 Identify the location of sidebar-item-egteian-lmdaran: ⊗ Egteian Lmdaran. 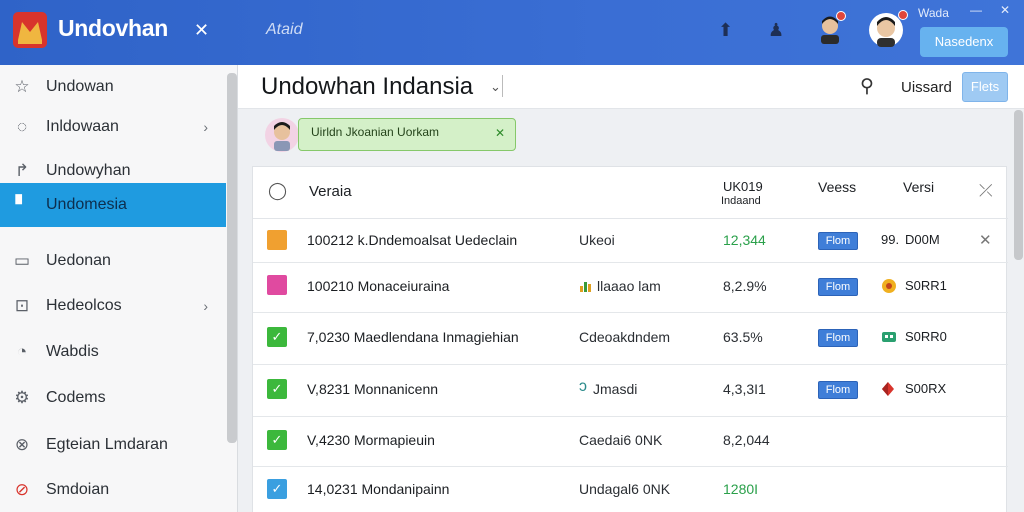
(113, 445).